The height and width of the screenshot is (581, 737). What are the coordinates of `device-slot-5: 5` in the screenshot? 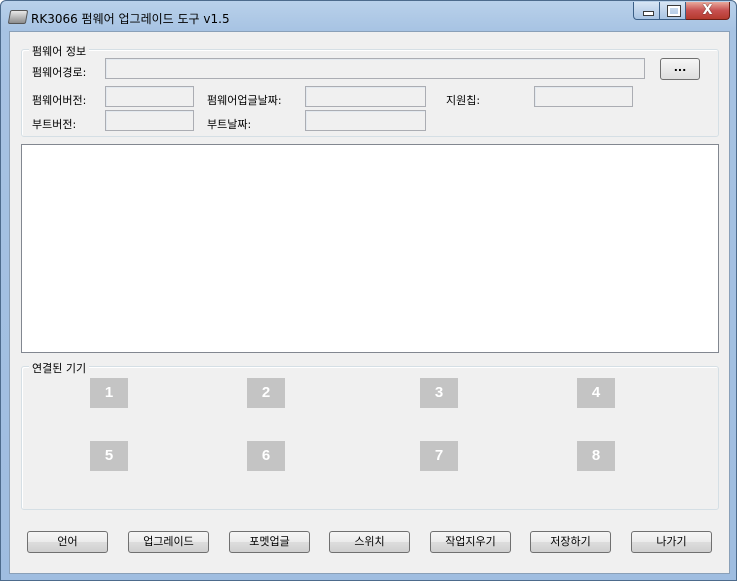 It's located at (109, 456).